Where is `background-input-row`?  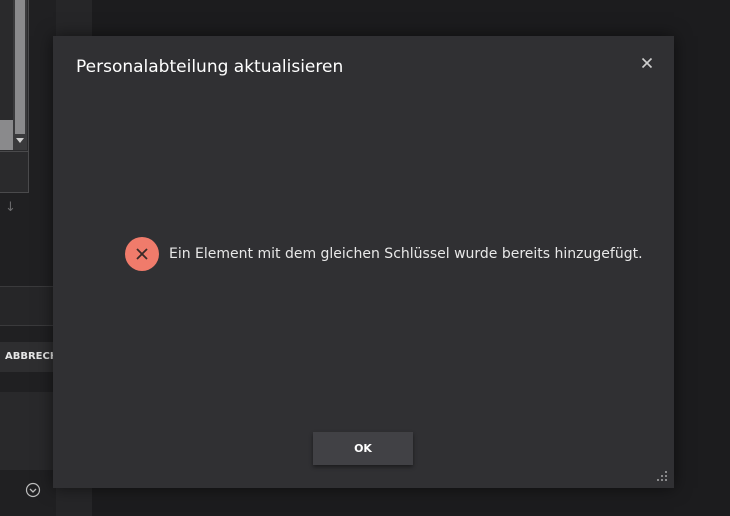 background-input-row is located at coordinates (28, 306).